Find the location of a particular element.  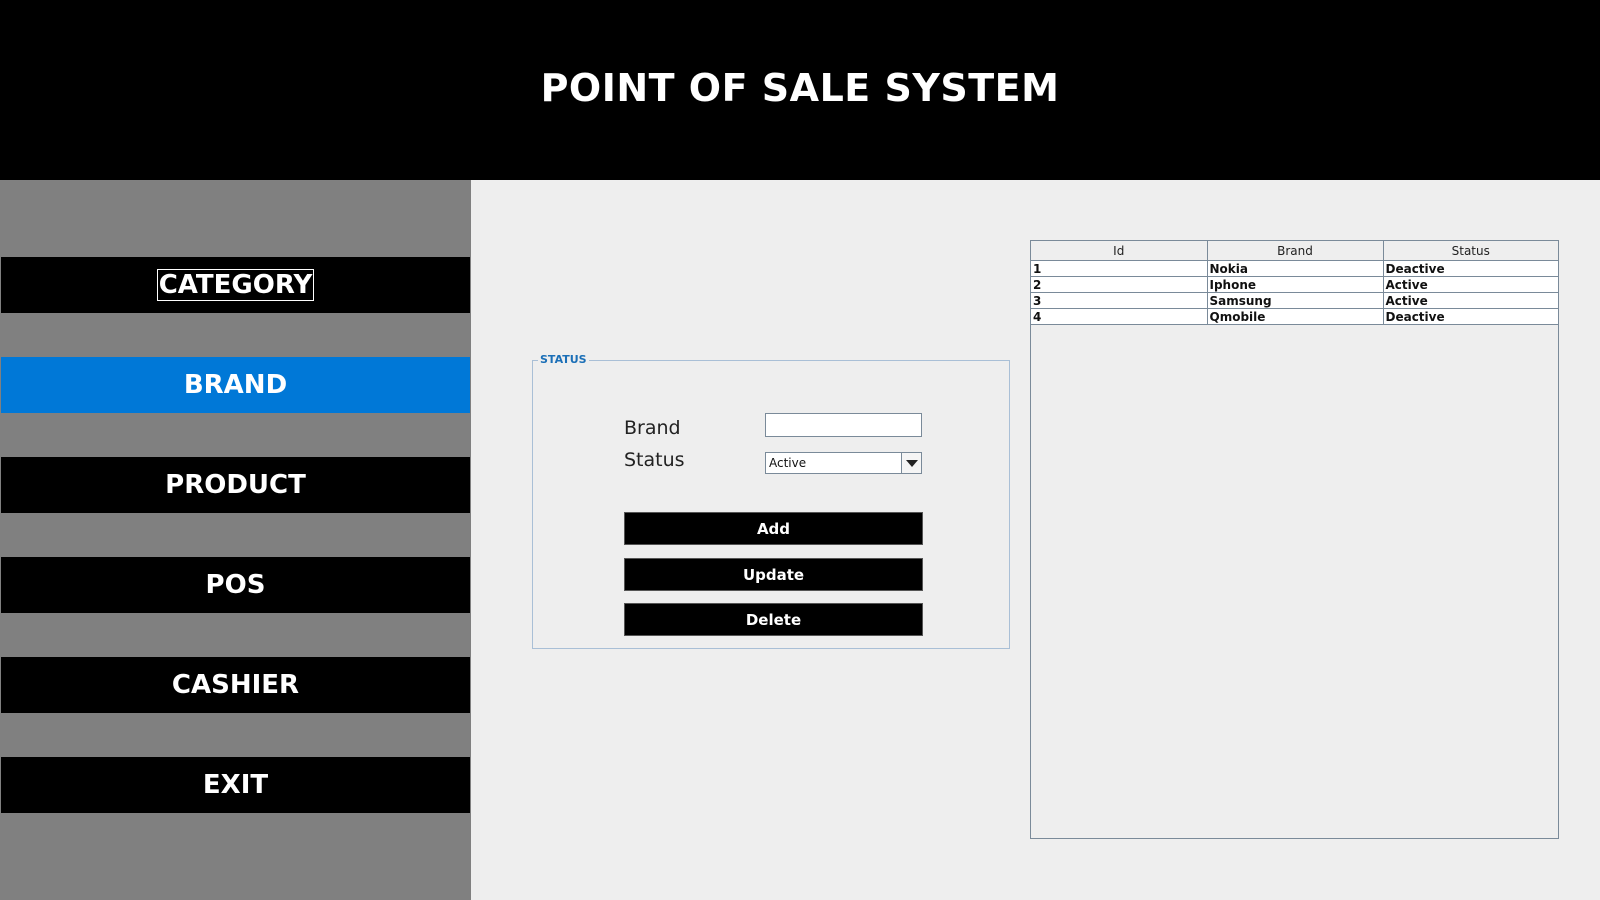

cell-brand: Iphone is located at coordinates (1295, 284).